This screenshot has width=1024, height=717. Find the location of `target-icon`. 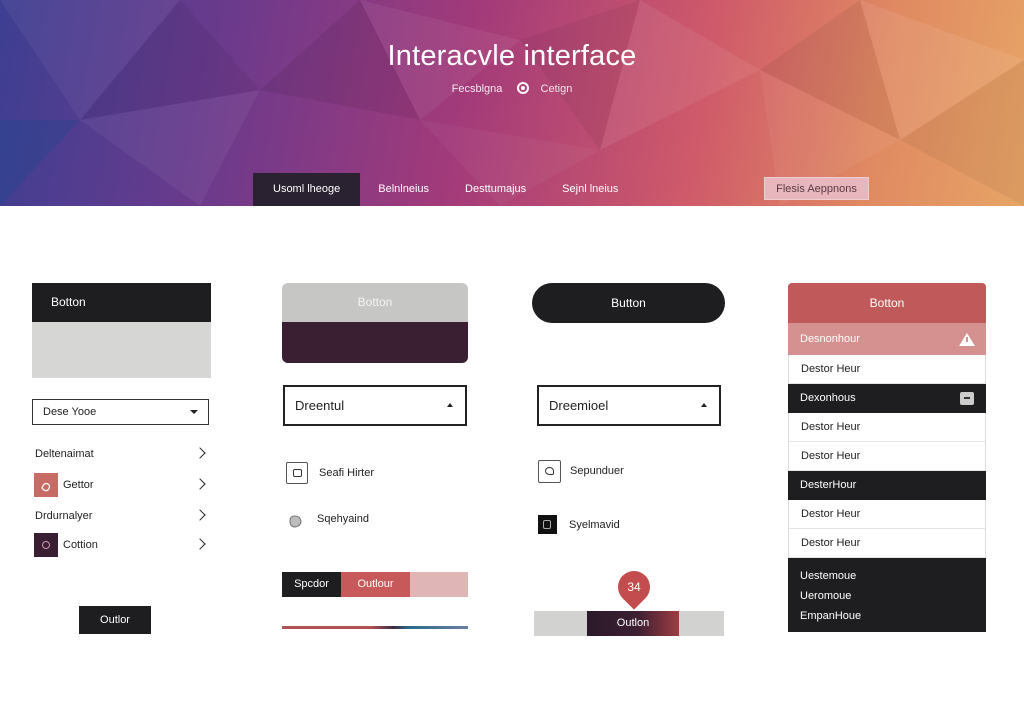

target-icon is located at coordinates (523, 88).